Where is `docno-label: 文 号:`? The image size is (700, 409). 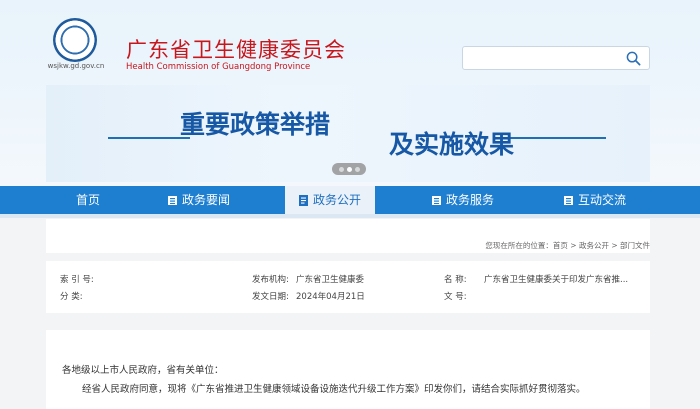 docno-label: 文 号: is located at coordinates (455, 297).